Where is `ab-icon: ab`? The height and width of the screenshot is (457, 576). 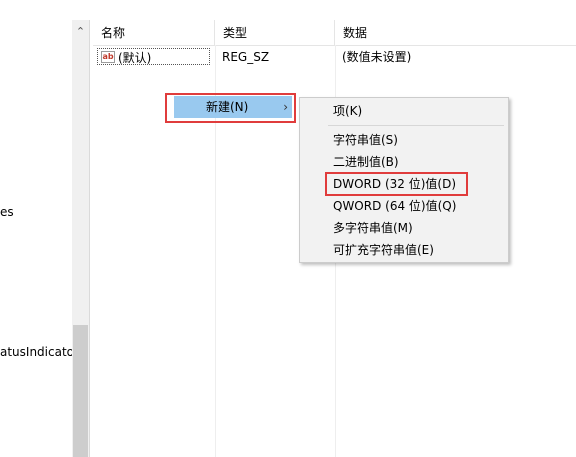
ab-icon: ab is located at coordinates (108, 57).